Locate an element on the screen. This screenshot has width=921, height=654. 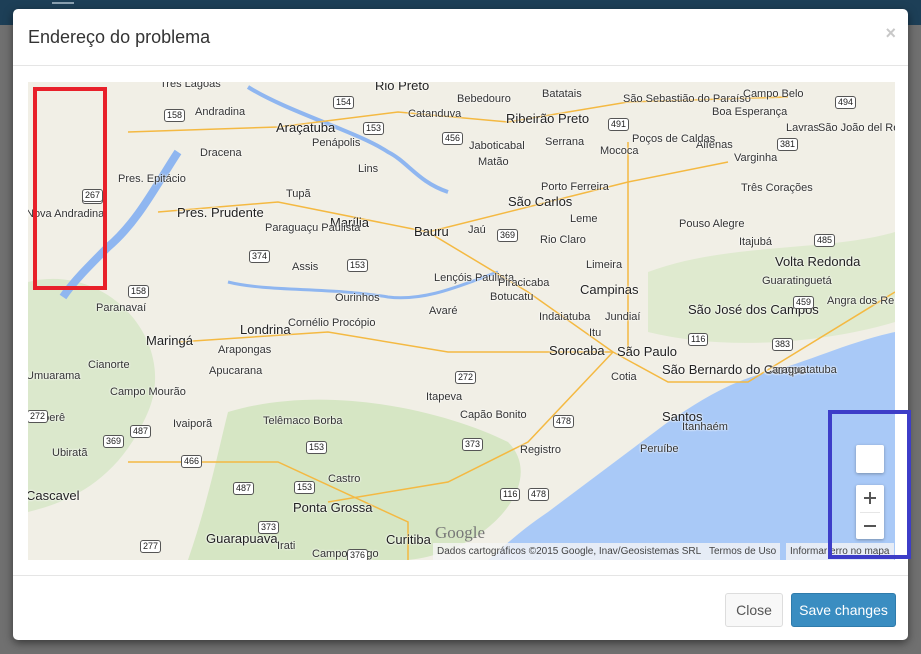
city-label: Ponta Grossa is located at coordinates (333, 507).